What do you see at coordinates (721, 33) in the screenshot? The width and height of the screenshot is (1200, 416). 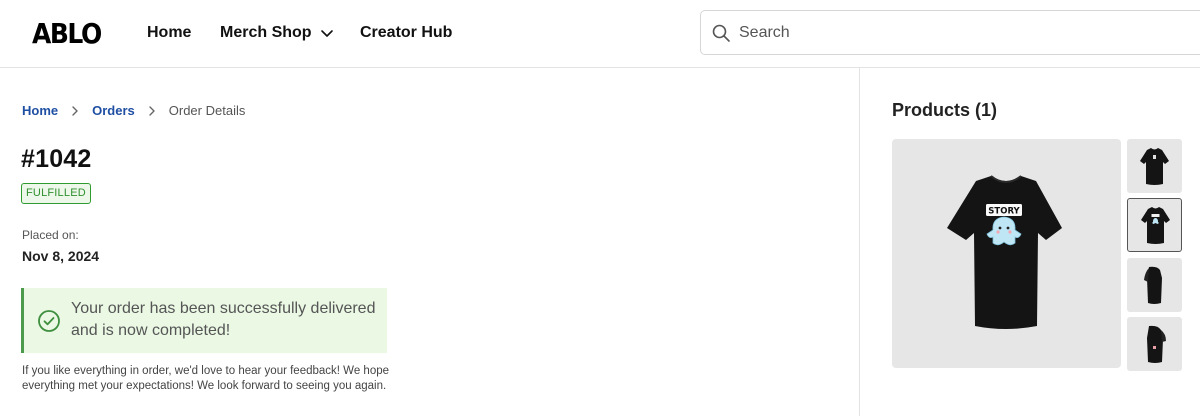 I see `search-icon` at bounding box center [721, 33].